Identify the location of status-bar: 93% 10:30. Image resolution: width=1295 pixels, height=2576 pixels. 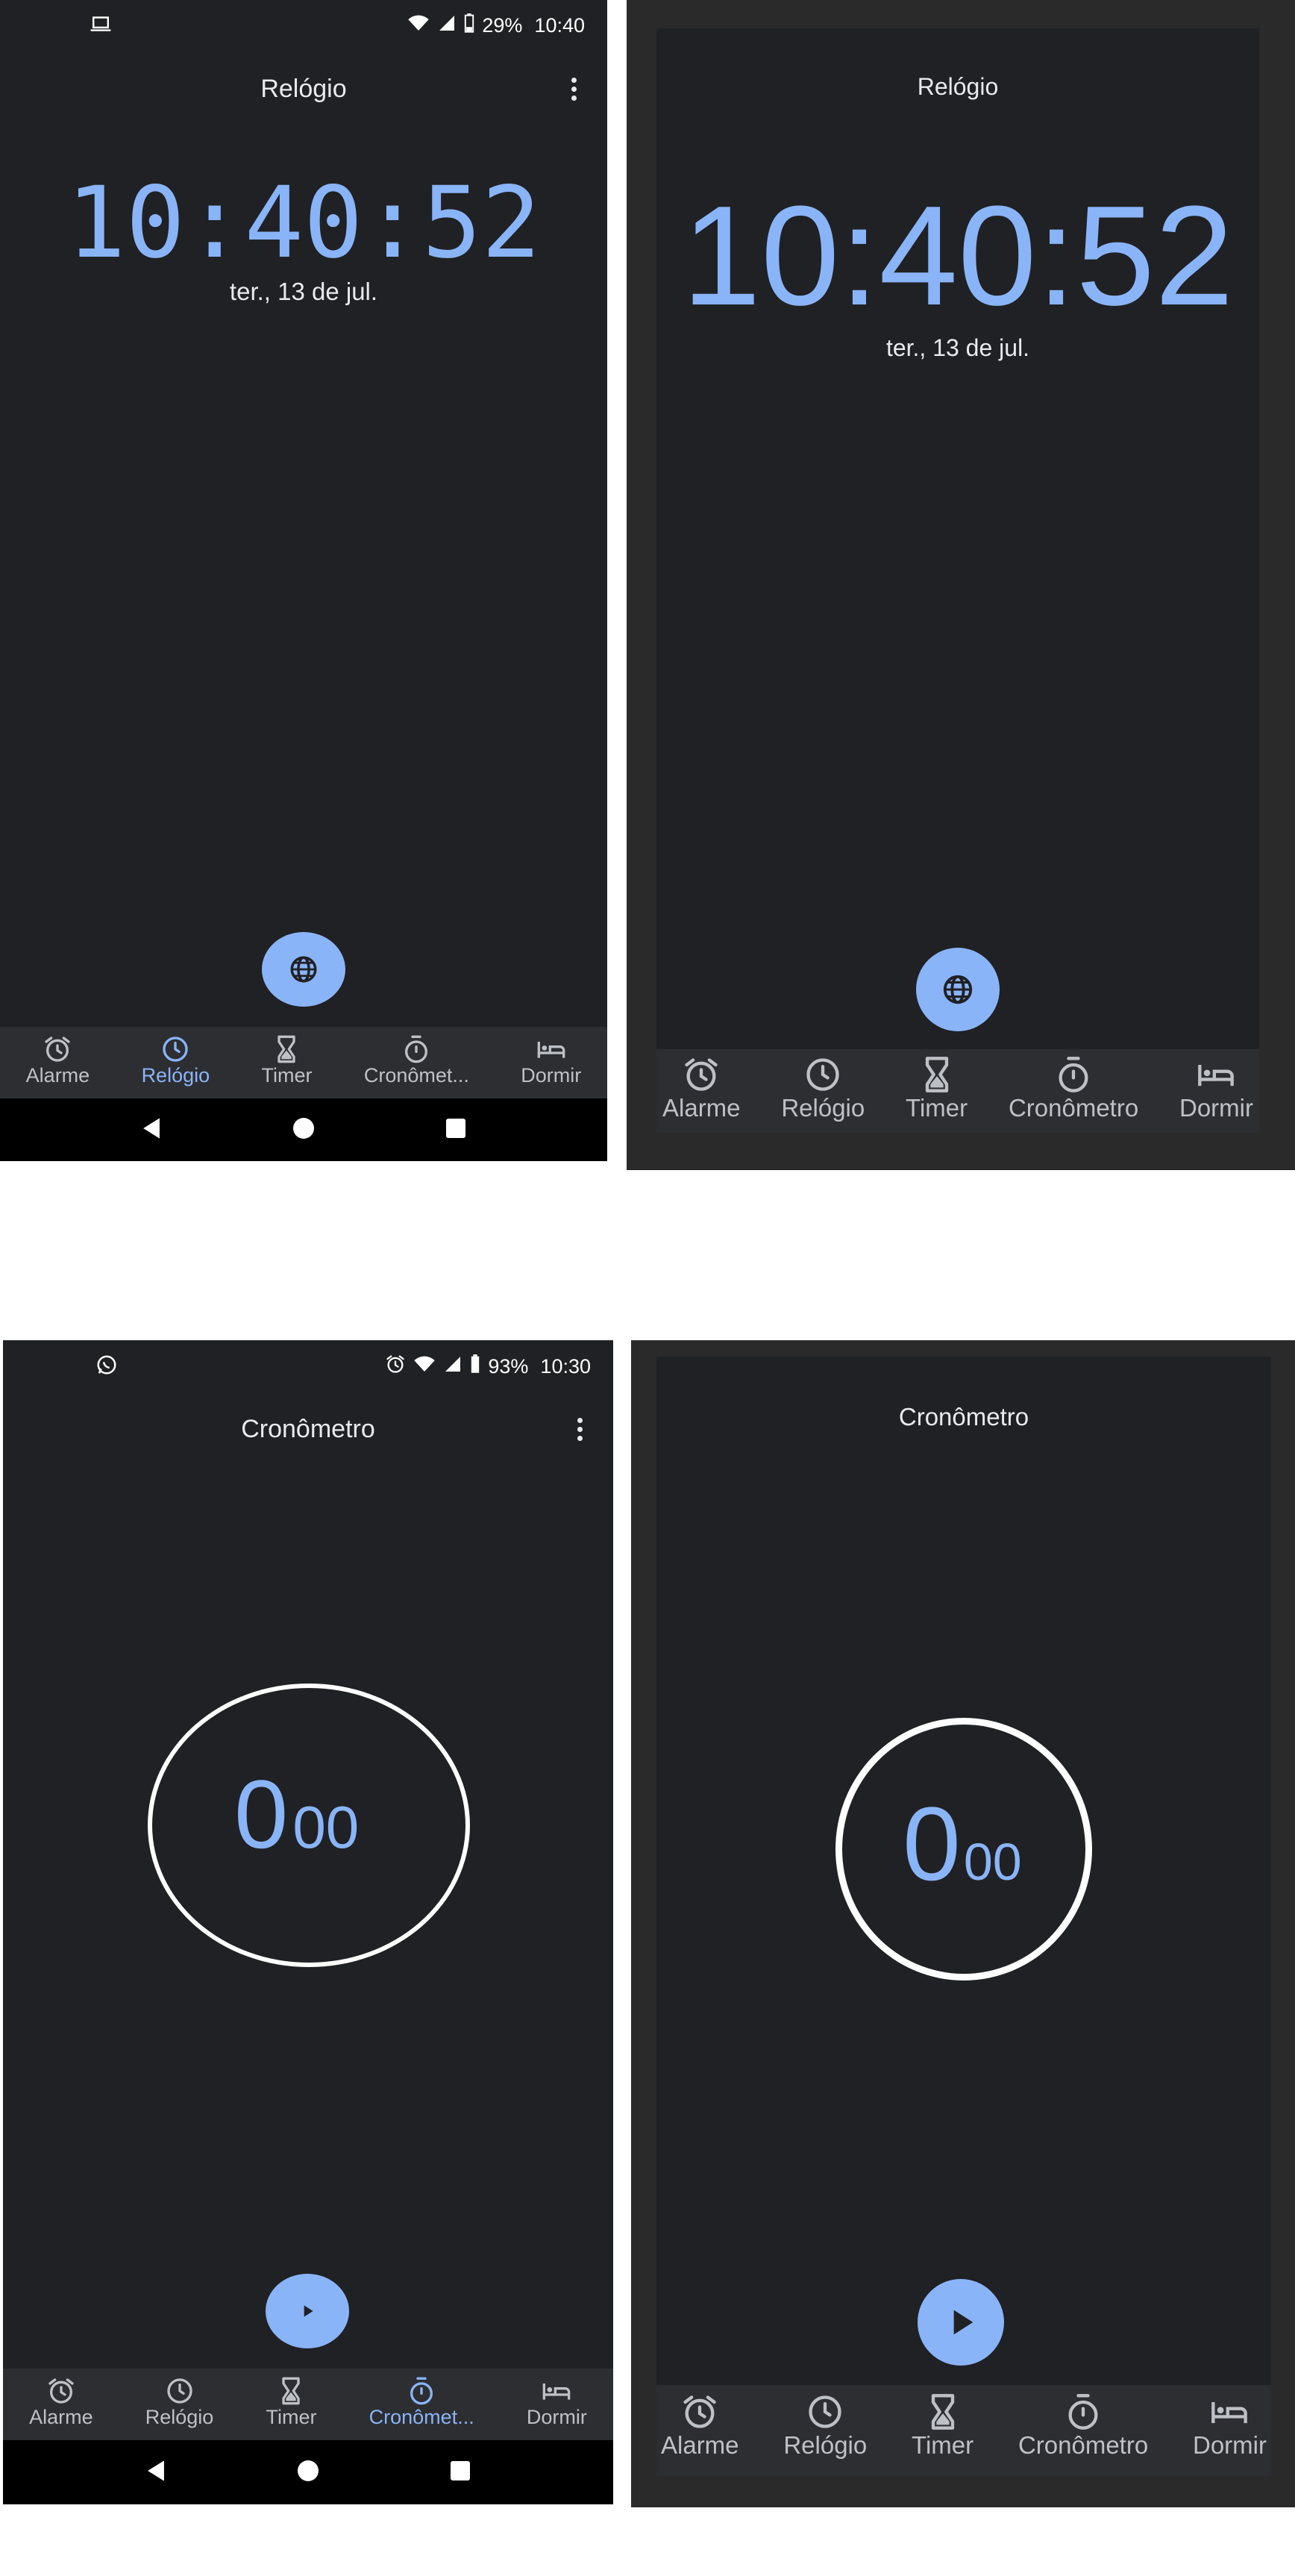
(308, 1366).